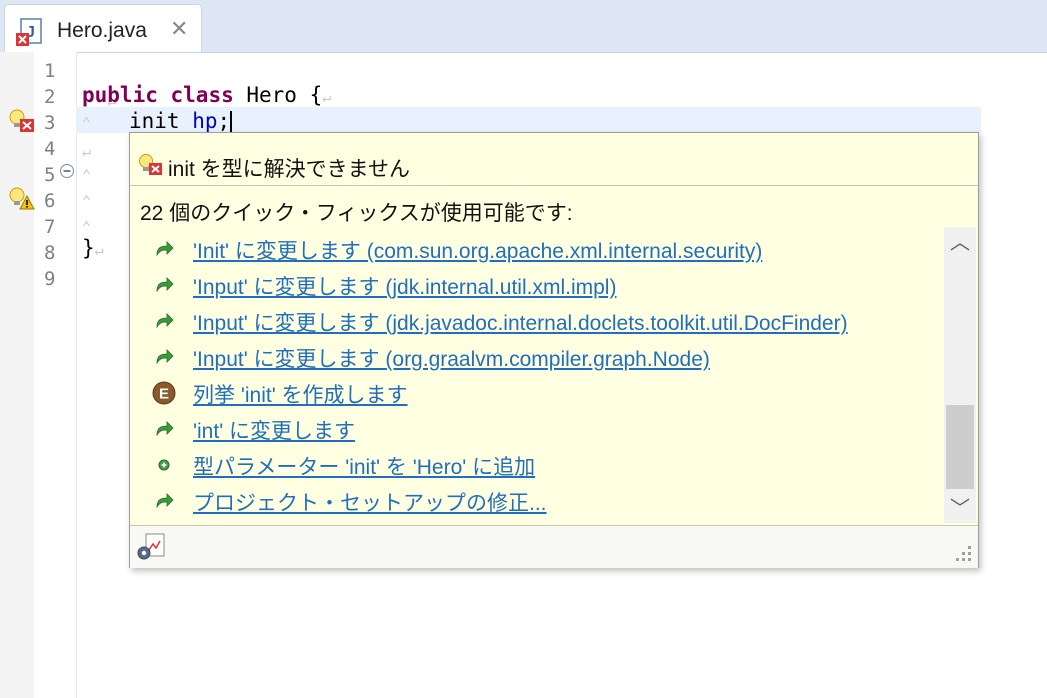  I want to click on error-lightbulb-icon, so click(150, 164).